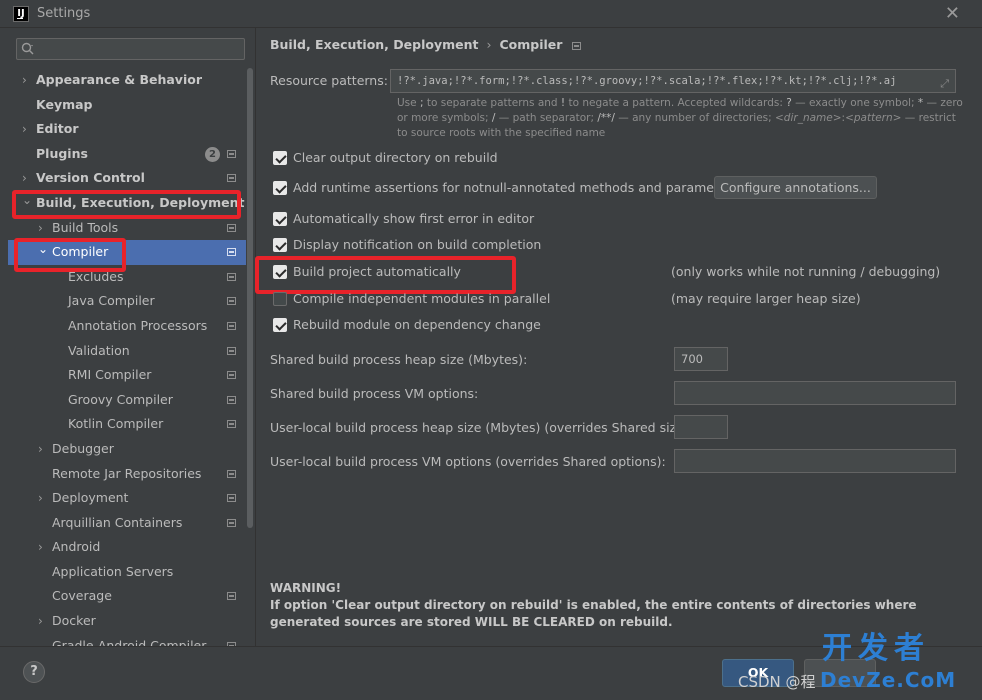 The image size is (982, 700). I want to click on sidebar-item: › Appearance & Behavior, so click(127, 80).